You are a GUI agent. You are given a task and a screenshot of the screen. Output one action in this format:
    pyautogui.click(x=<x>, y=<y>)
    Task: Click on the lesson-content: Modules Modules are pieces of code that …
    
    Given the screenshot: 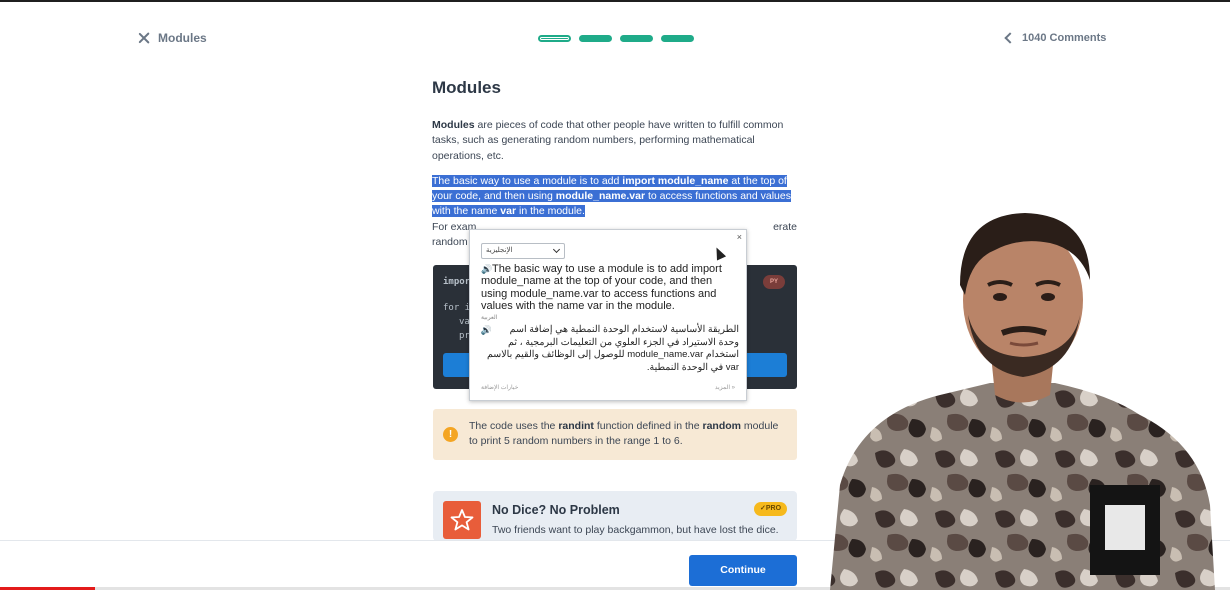 What is the action you would take?
    pyautogui.click(x=614, y=164)
    